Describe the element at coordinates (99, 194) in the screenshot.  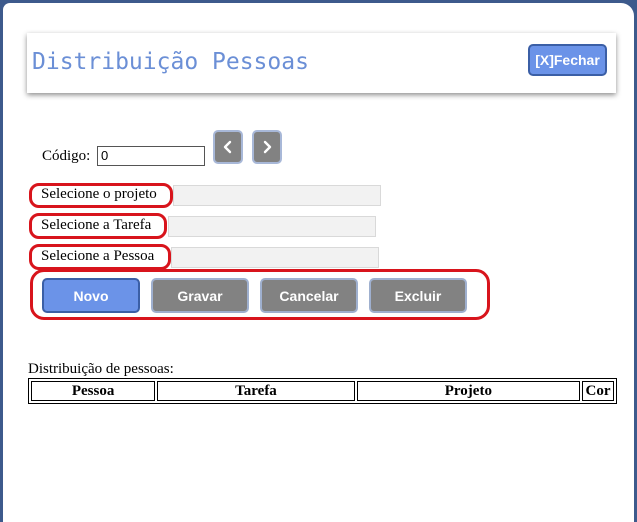
I see `projeto-label: Selecione o projeto` at that location.